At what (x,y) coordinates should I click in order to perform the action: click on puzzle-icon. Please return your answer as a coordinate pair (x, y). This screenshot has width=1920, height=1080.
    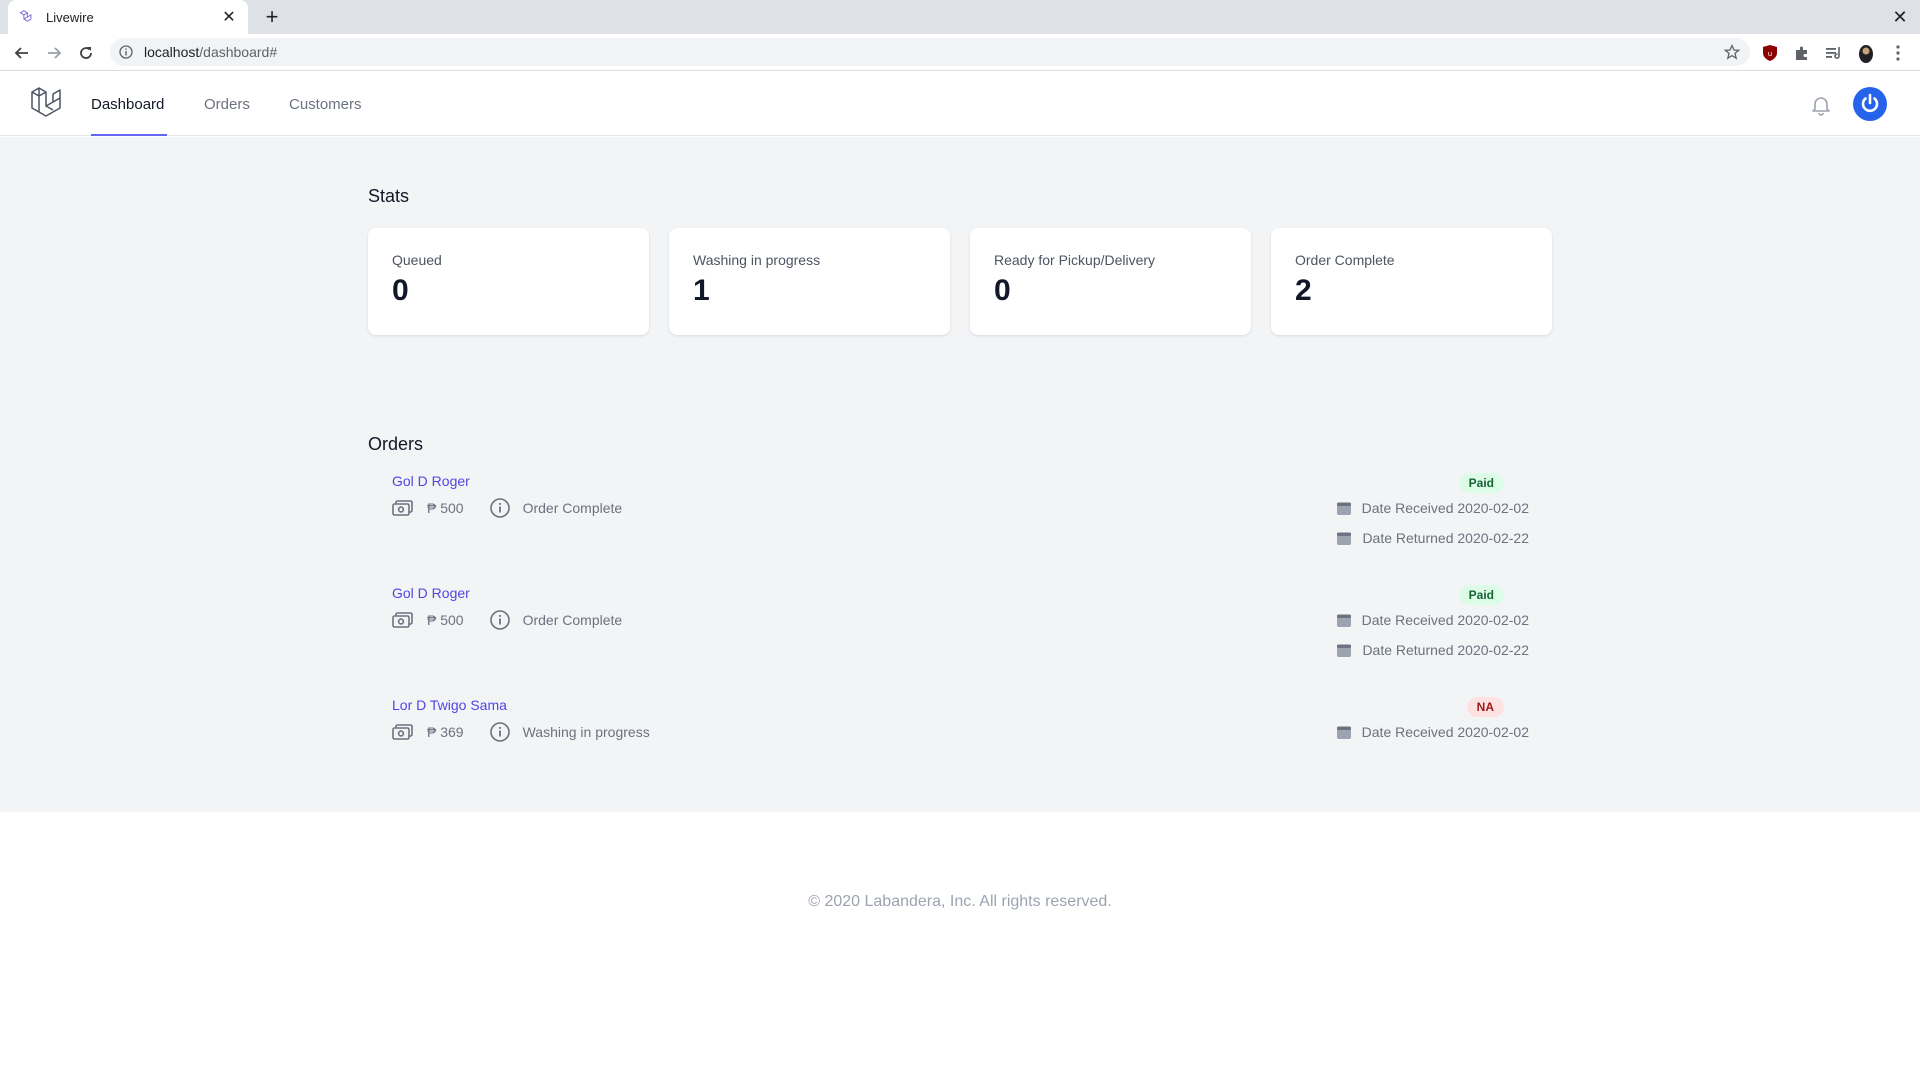
    Looking at the image, I should click on (1802, 53).